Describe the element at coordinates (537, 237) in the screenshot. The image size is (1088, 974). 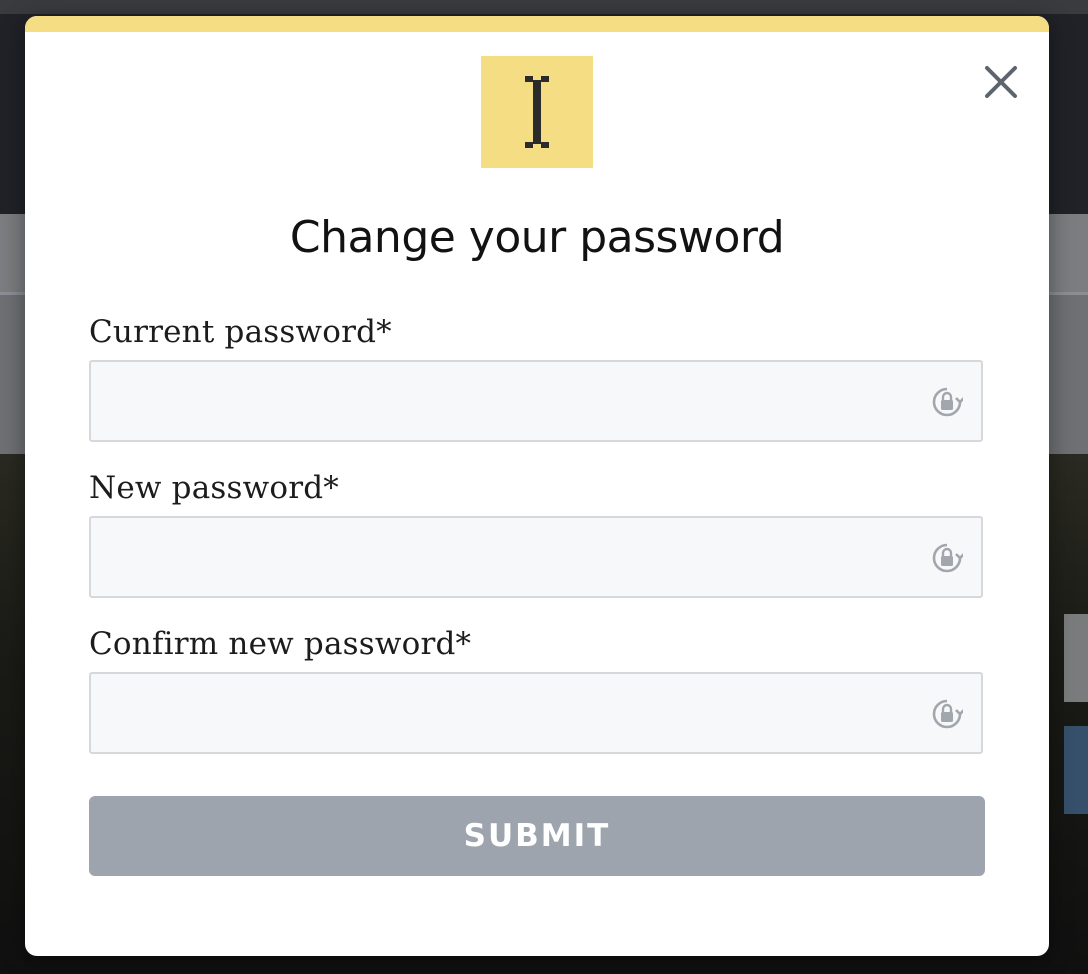
I see `modal-title: Change your password` at that location.